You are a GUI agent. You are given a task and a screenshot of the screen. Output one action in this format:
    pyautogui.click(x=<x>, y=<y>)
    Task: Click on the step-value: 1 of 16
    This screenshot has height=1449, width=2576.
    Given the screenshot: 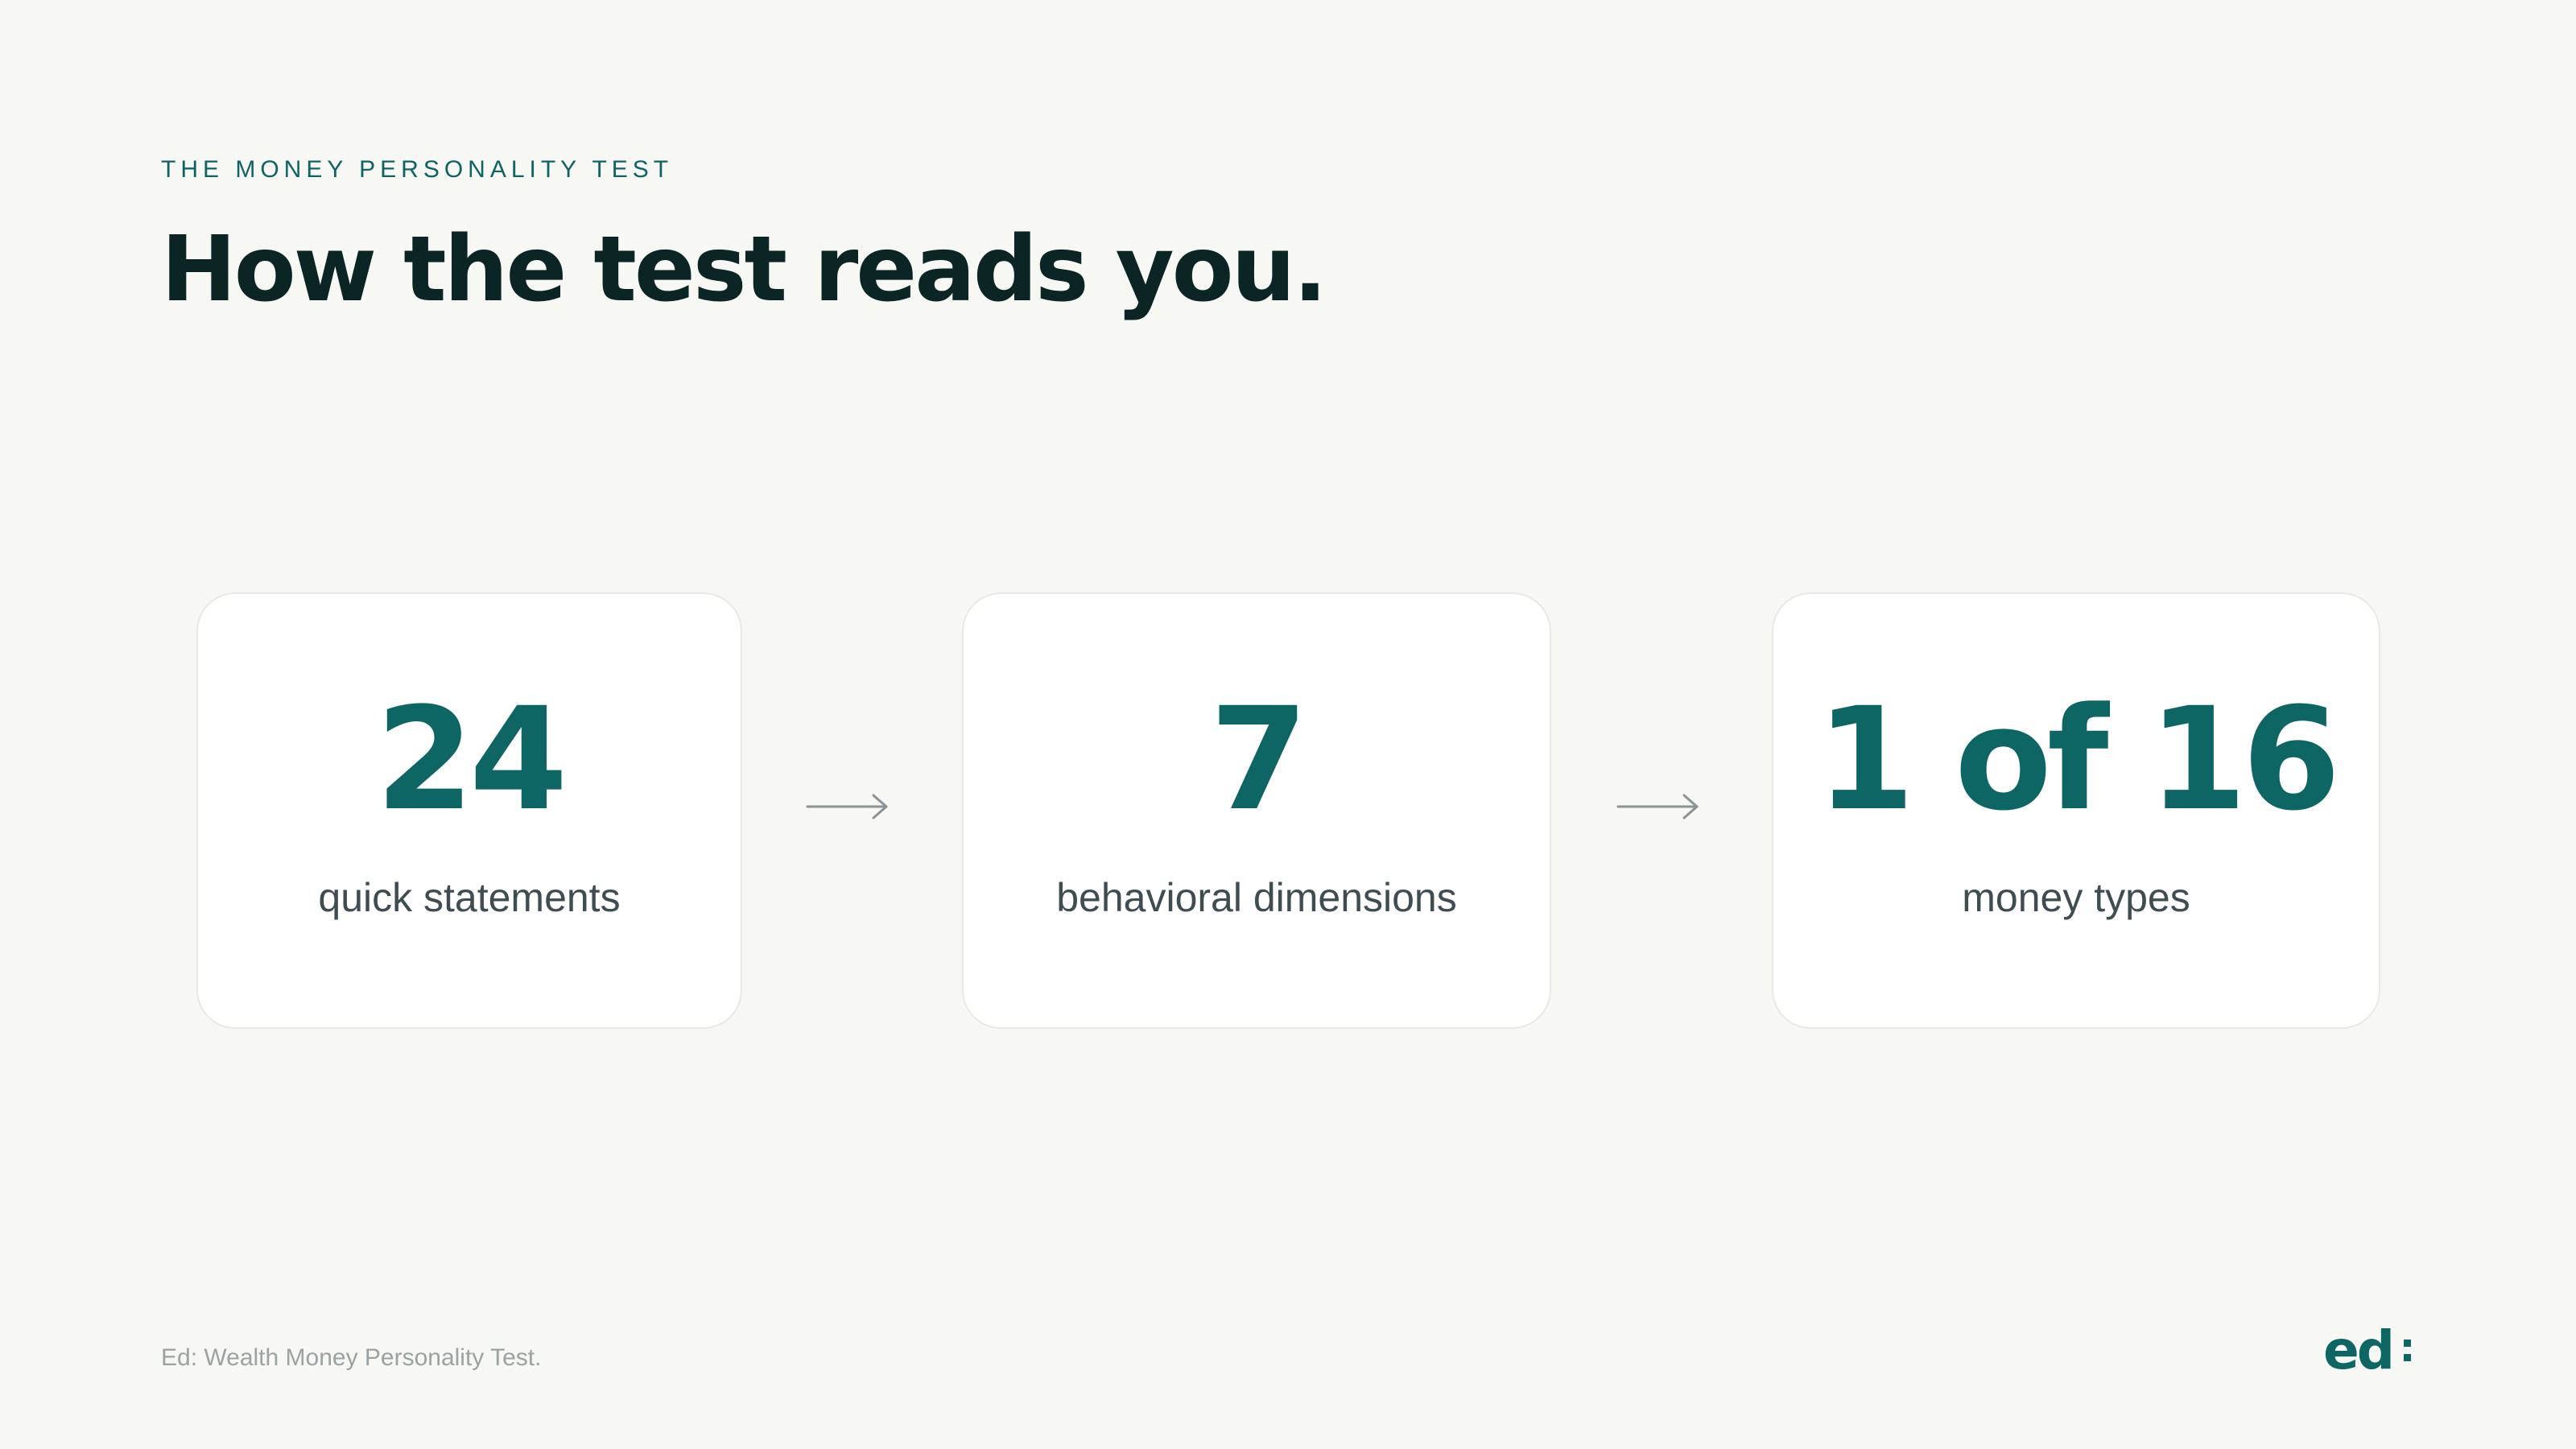 What is the action you would take?
    pyautogui.click(x=2078, y=759)
    